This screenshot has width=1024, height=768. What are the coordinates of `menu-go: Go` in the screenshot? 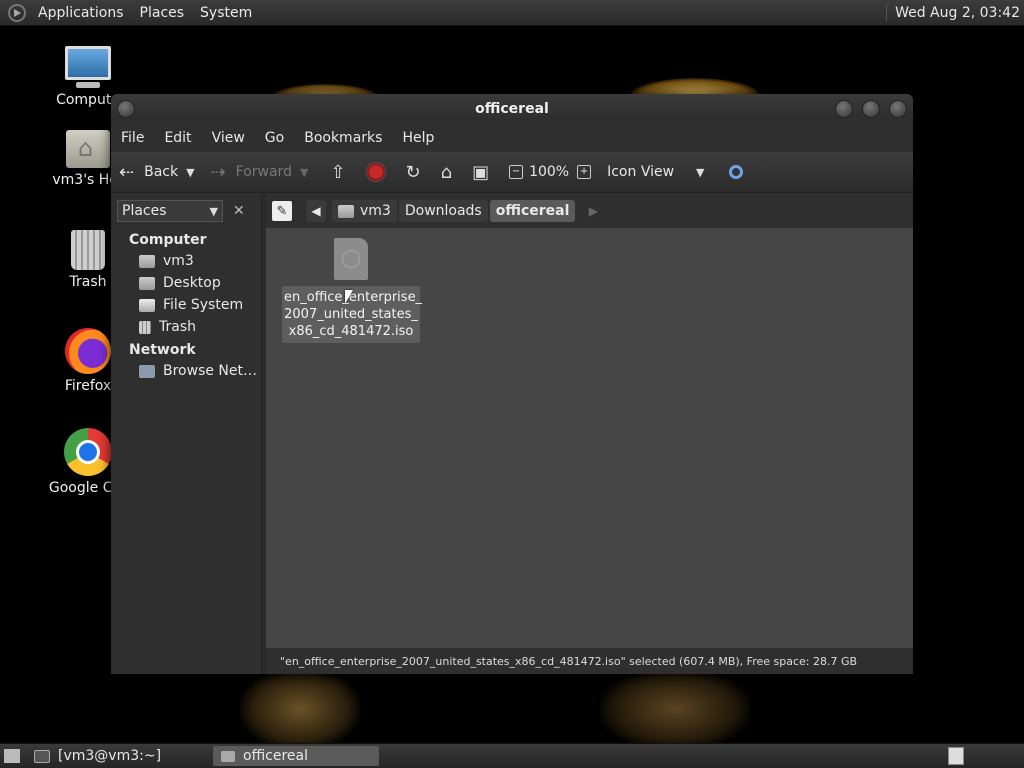 It's located at (274, 138).